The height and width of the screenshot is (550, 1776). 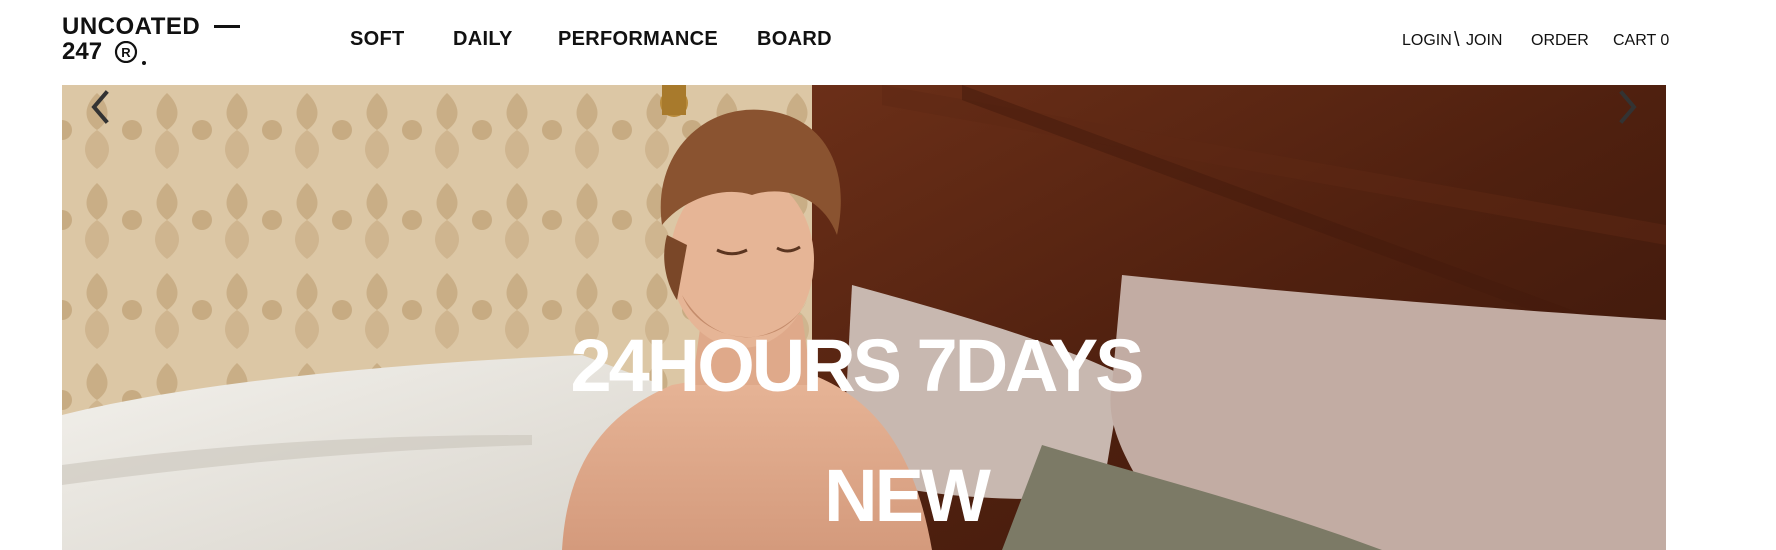 What do you see at coordinates (857, 365) in the screenshot?
I see `hero-headline: 24HOURS 7DAYS` at bounding box center [857, 365].